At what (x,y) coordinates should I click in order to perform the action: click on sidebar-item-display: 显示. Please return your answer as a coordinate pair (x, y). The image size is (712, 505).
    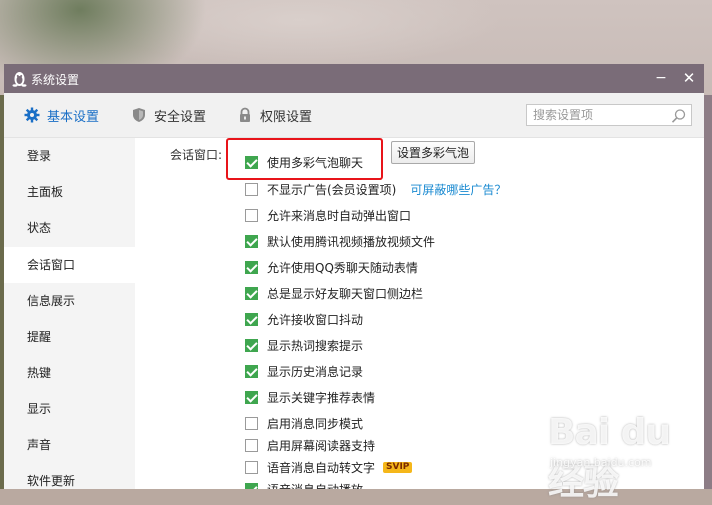
    Looking at the image, I should click on (69, 409).